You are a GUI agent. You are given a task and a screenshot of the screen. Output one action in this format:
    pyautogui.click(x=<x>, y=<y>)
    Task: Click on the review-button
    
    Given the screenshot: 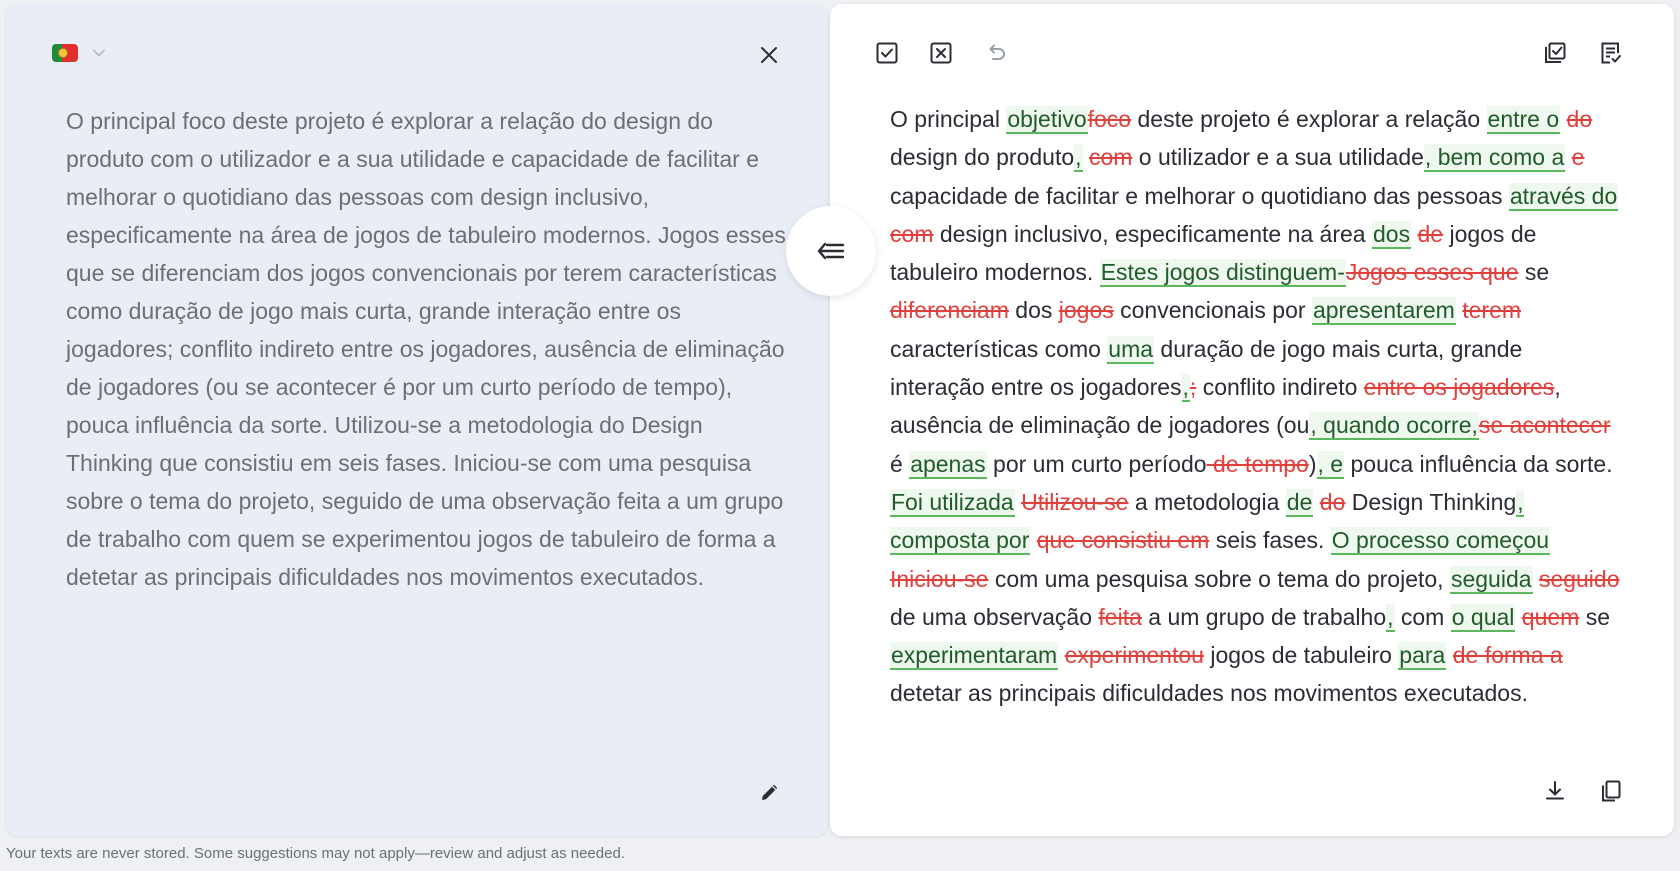 What is the action you would take?
    pyautogui.click(x=1555, y=53)
    